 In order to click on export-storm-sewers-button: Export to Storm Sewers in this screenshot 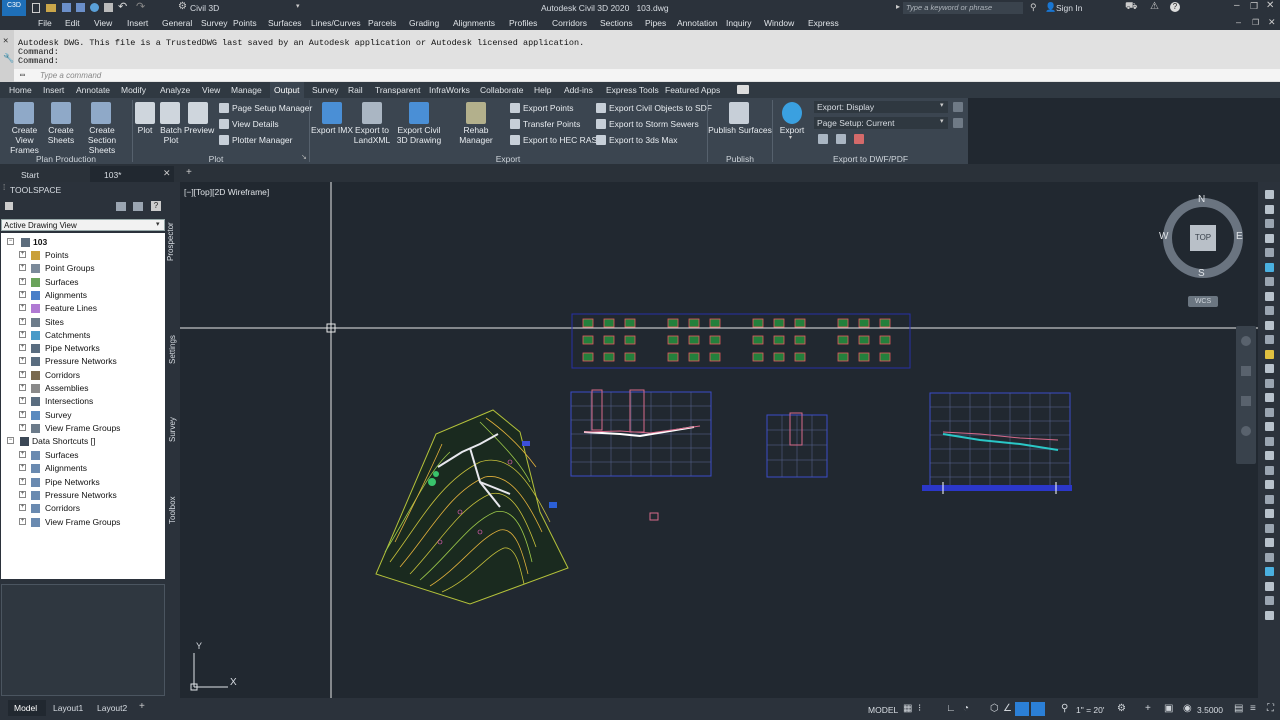, I will do `click(654, 124)`.